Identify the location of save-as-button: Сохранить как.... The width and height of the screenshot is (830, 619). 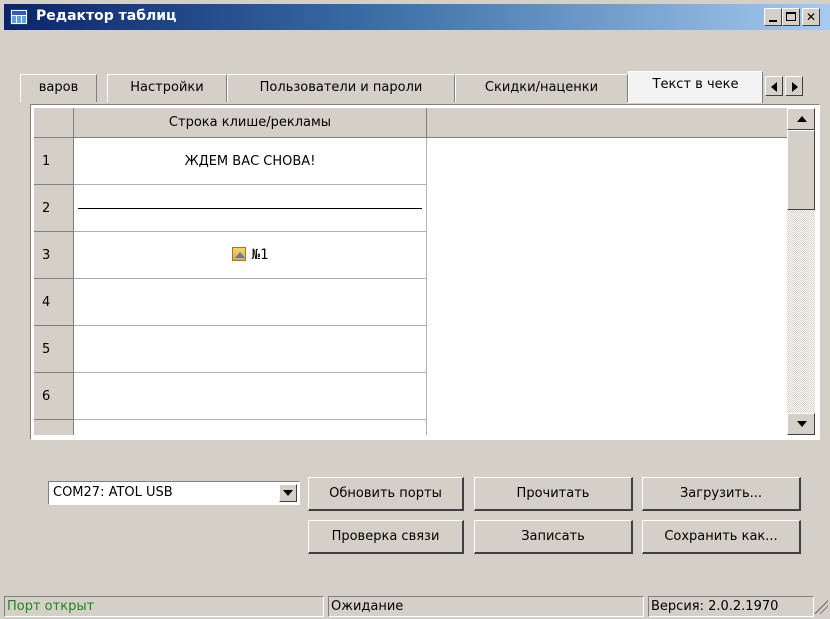
(721, 537).